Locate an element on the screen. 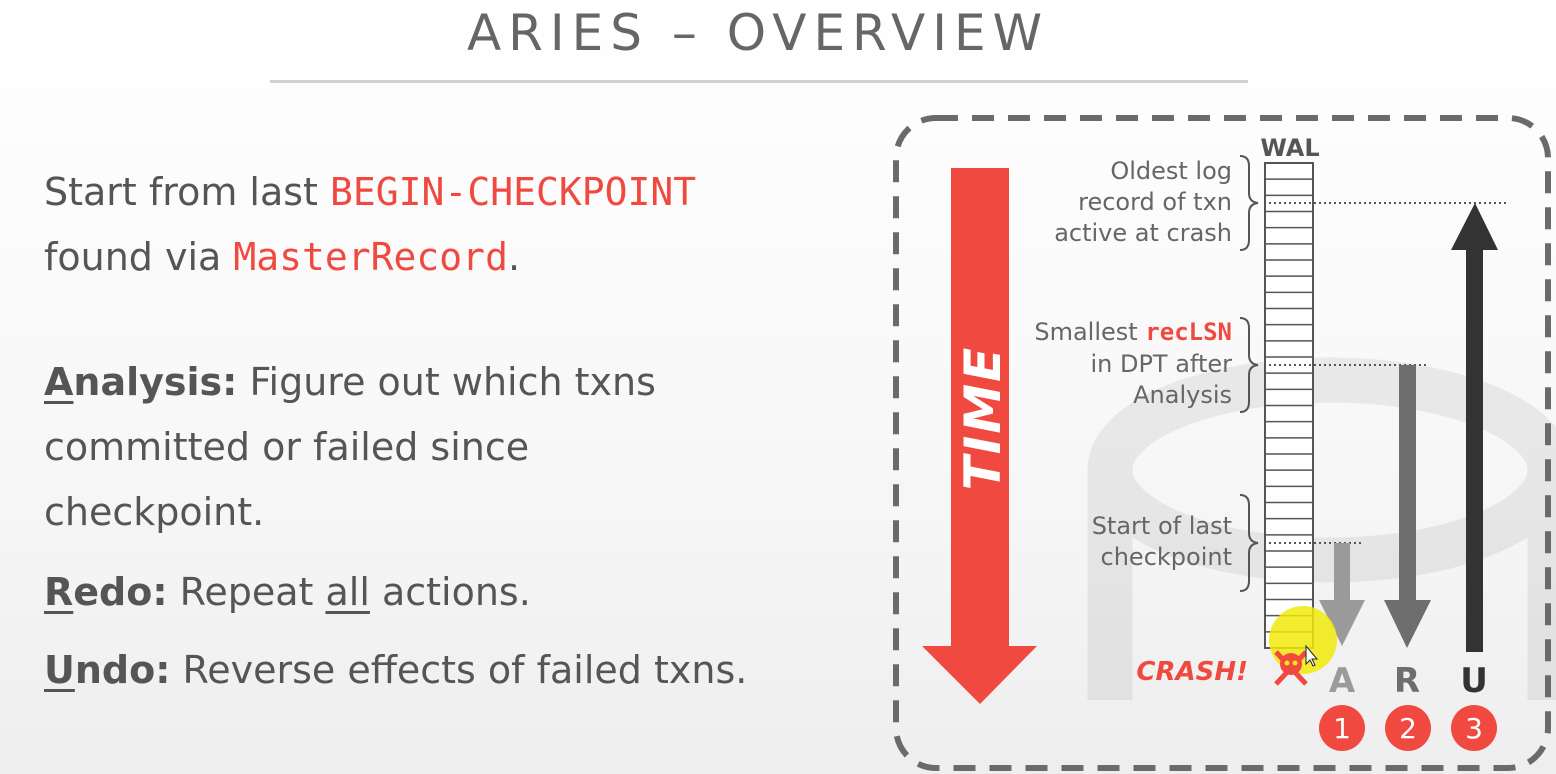 The image size is (1556, 774). annotation-oldest-2: record of txn is located at coordinates (1155, 202).